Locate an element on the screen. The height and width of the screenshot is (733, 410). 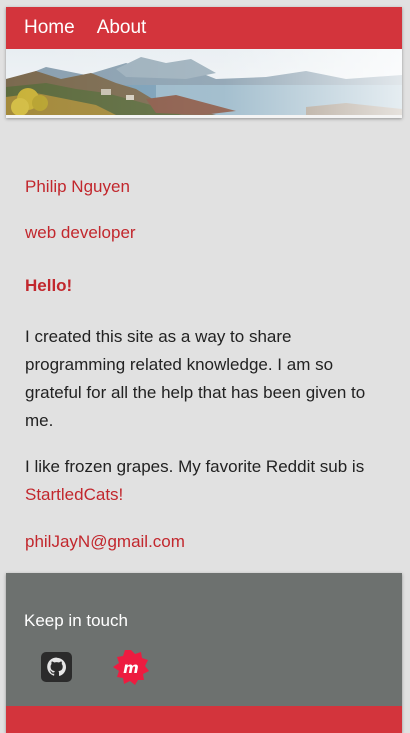
email-link: philJayN@gmail.com is located at coordinates (105, 542).